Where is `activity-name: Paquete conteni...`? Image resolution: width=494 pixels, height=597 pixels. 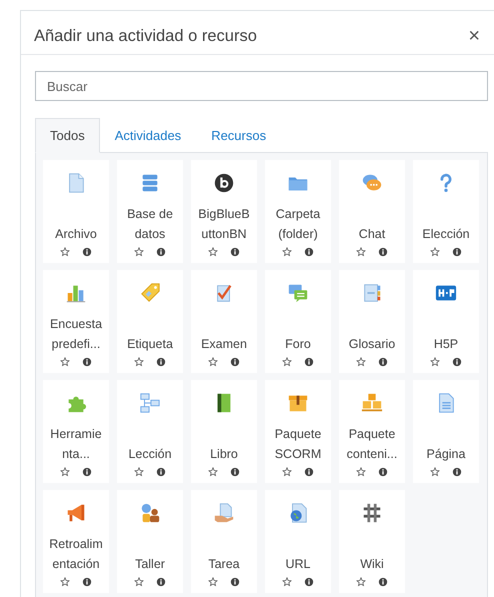 activity-name: Paquete conteni... is located at coordinates (372, 444).